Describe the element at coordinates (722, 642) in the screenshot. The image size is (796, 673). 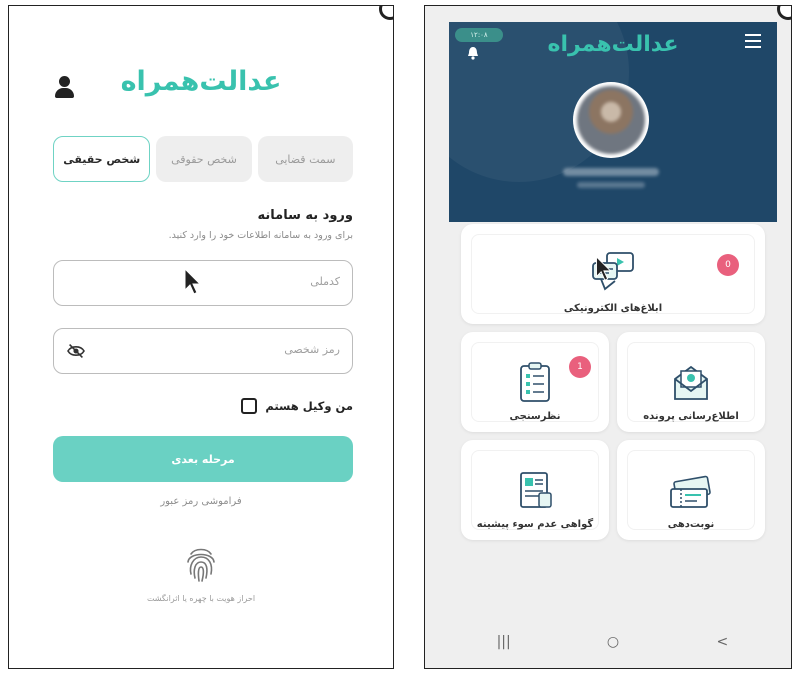
I see `back-button: <` at that location.